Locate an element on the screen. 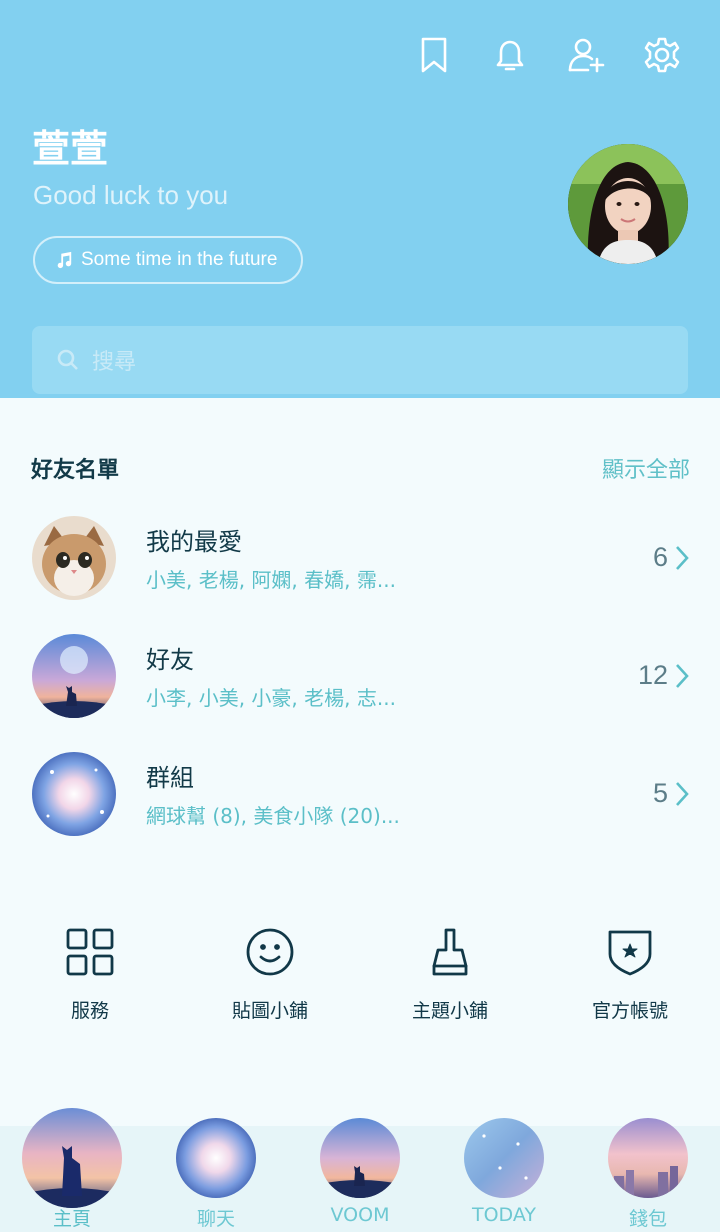 Image resolution: width=720 pixels, height=1232 pixels. profile-avatar is located at coordinates (628, 204).